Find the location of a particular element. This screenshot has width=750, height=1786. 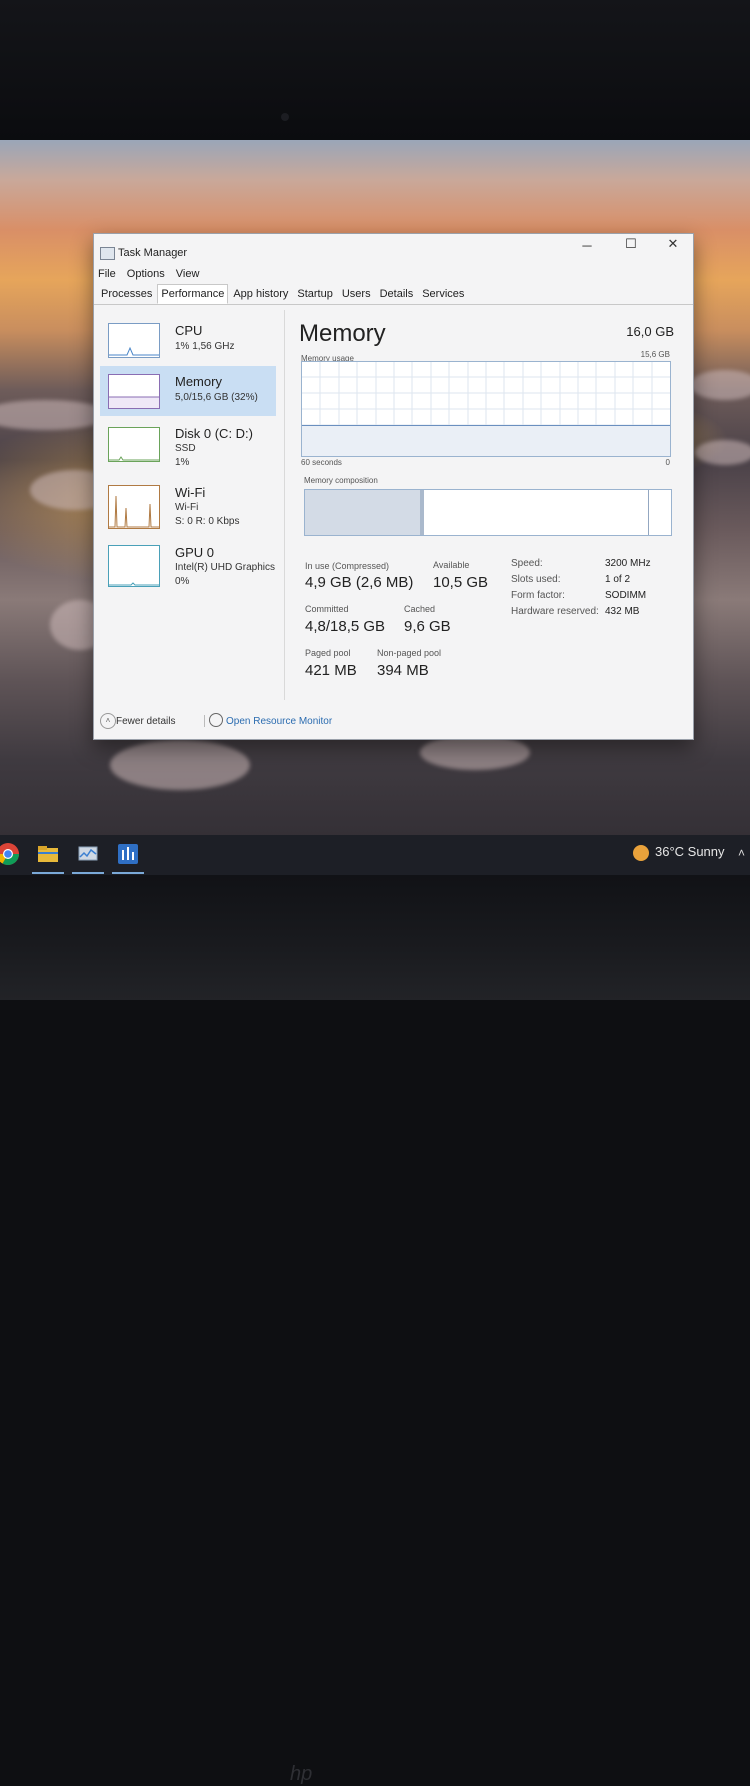

title-bar: Task Manager ─ ☐ ✕ is located at coordinates (393, 248).